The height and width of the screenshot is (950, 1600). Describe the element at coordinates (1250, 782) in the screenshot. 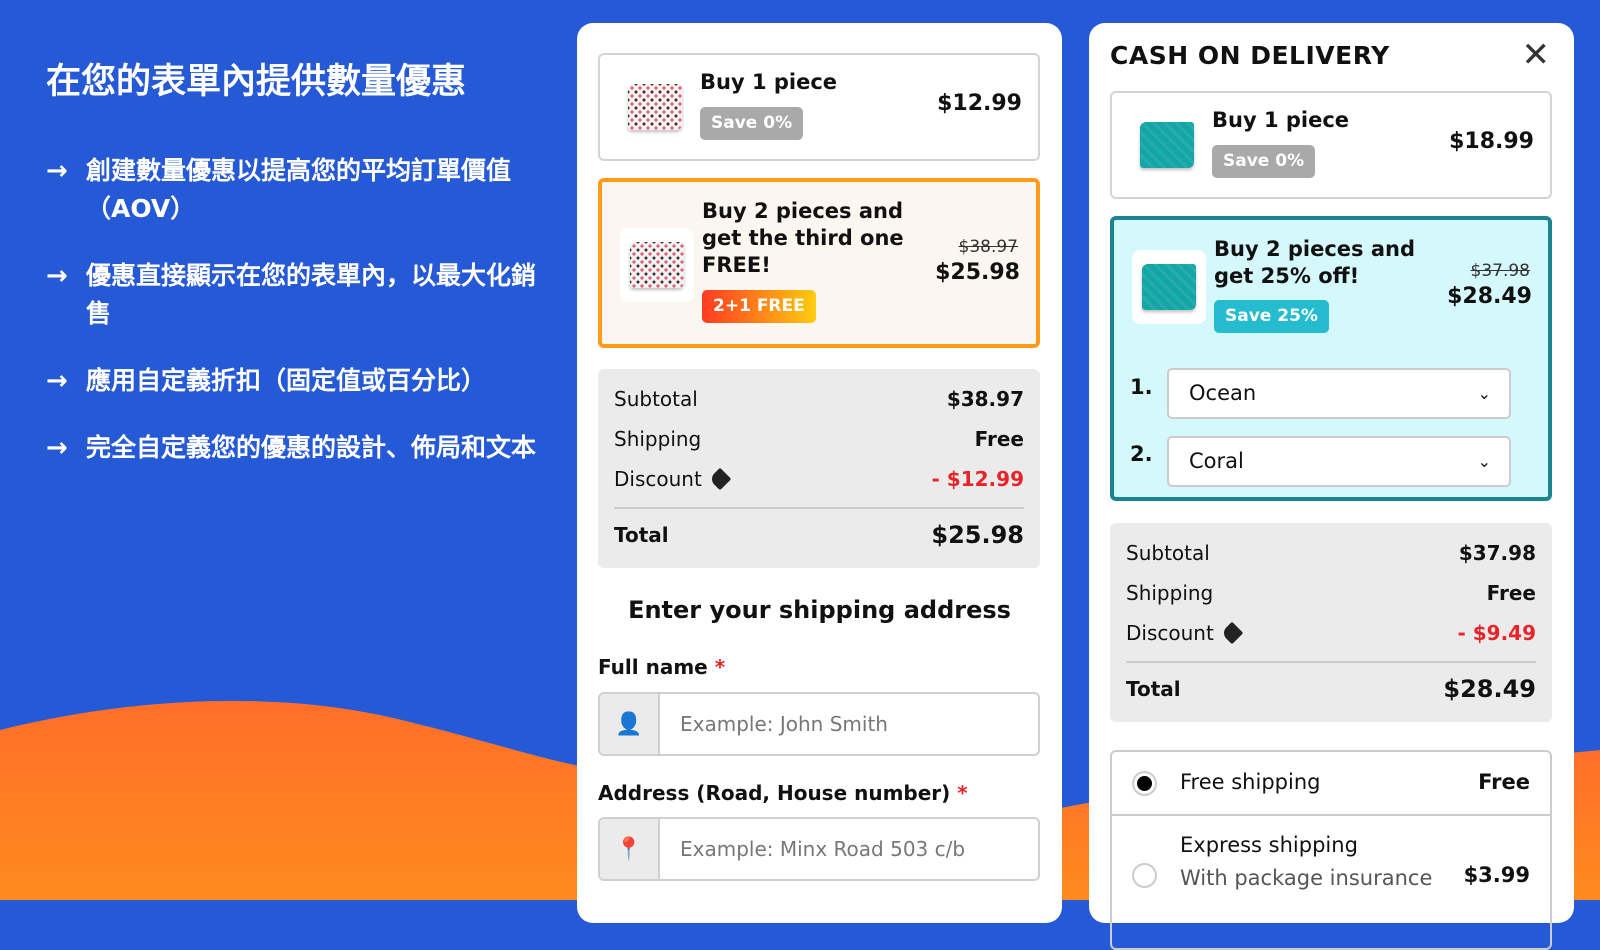

I see `shipping-option-label: Free shipping` at that location.